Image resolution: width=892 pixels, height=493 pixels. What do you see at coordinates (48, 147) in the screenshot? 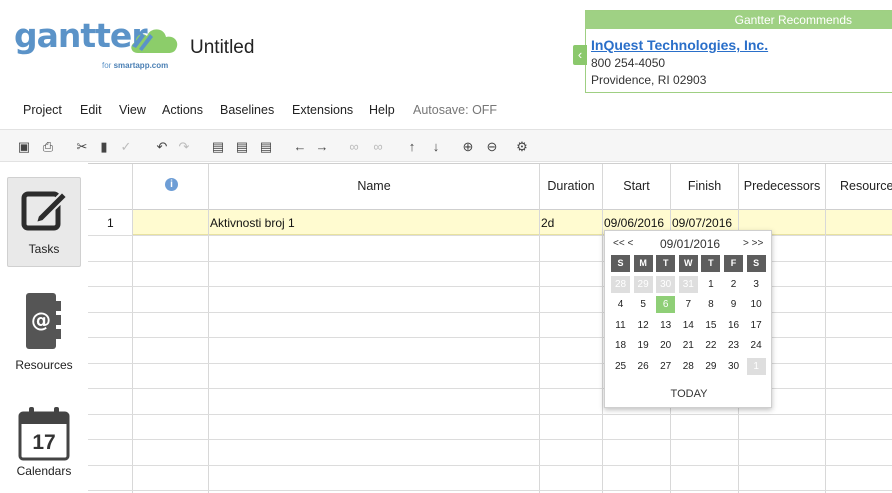
I see `print-icon: ⎙` at bounding box center [48, 147].